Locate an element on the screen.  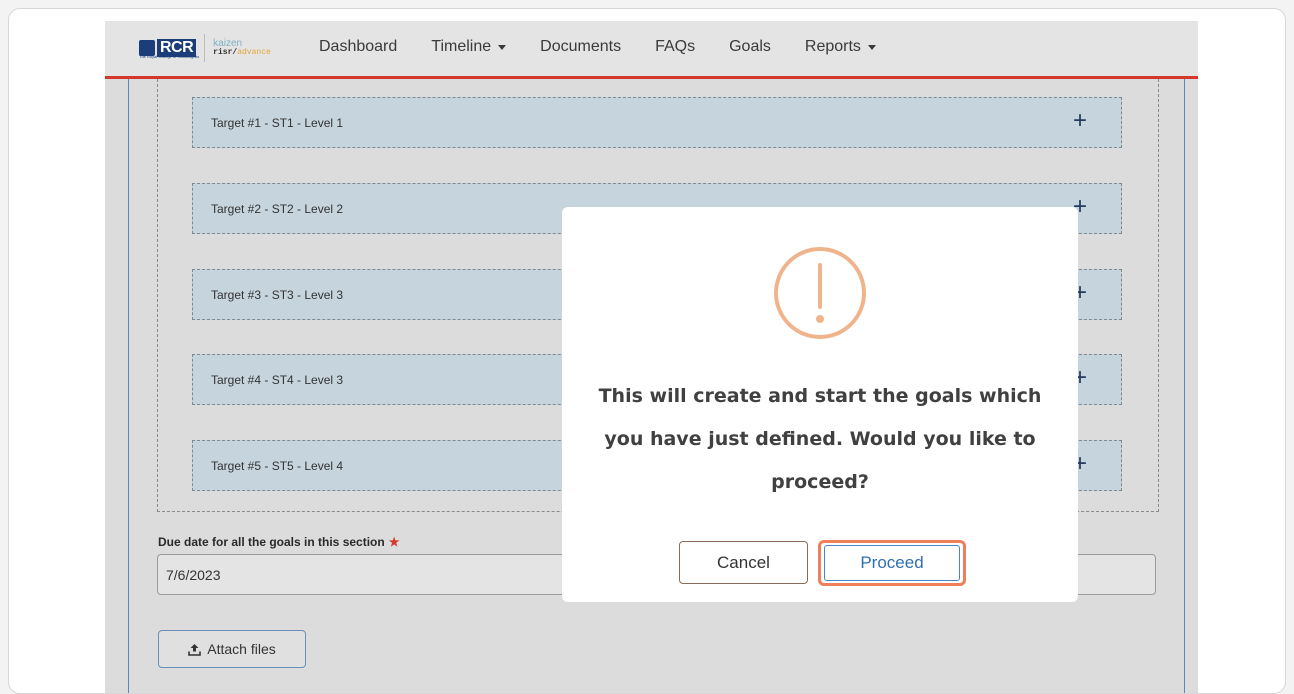
target-label: Target #2 - ST2 - Level 2 is located at coordinates (277, 208).